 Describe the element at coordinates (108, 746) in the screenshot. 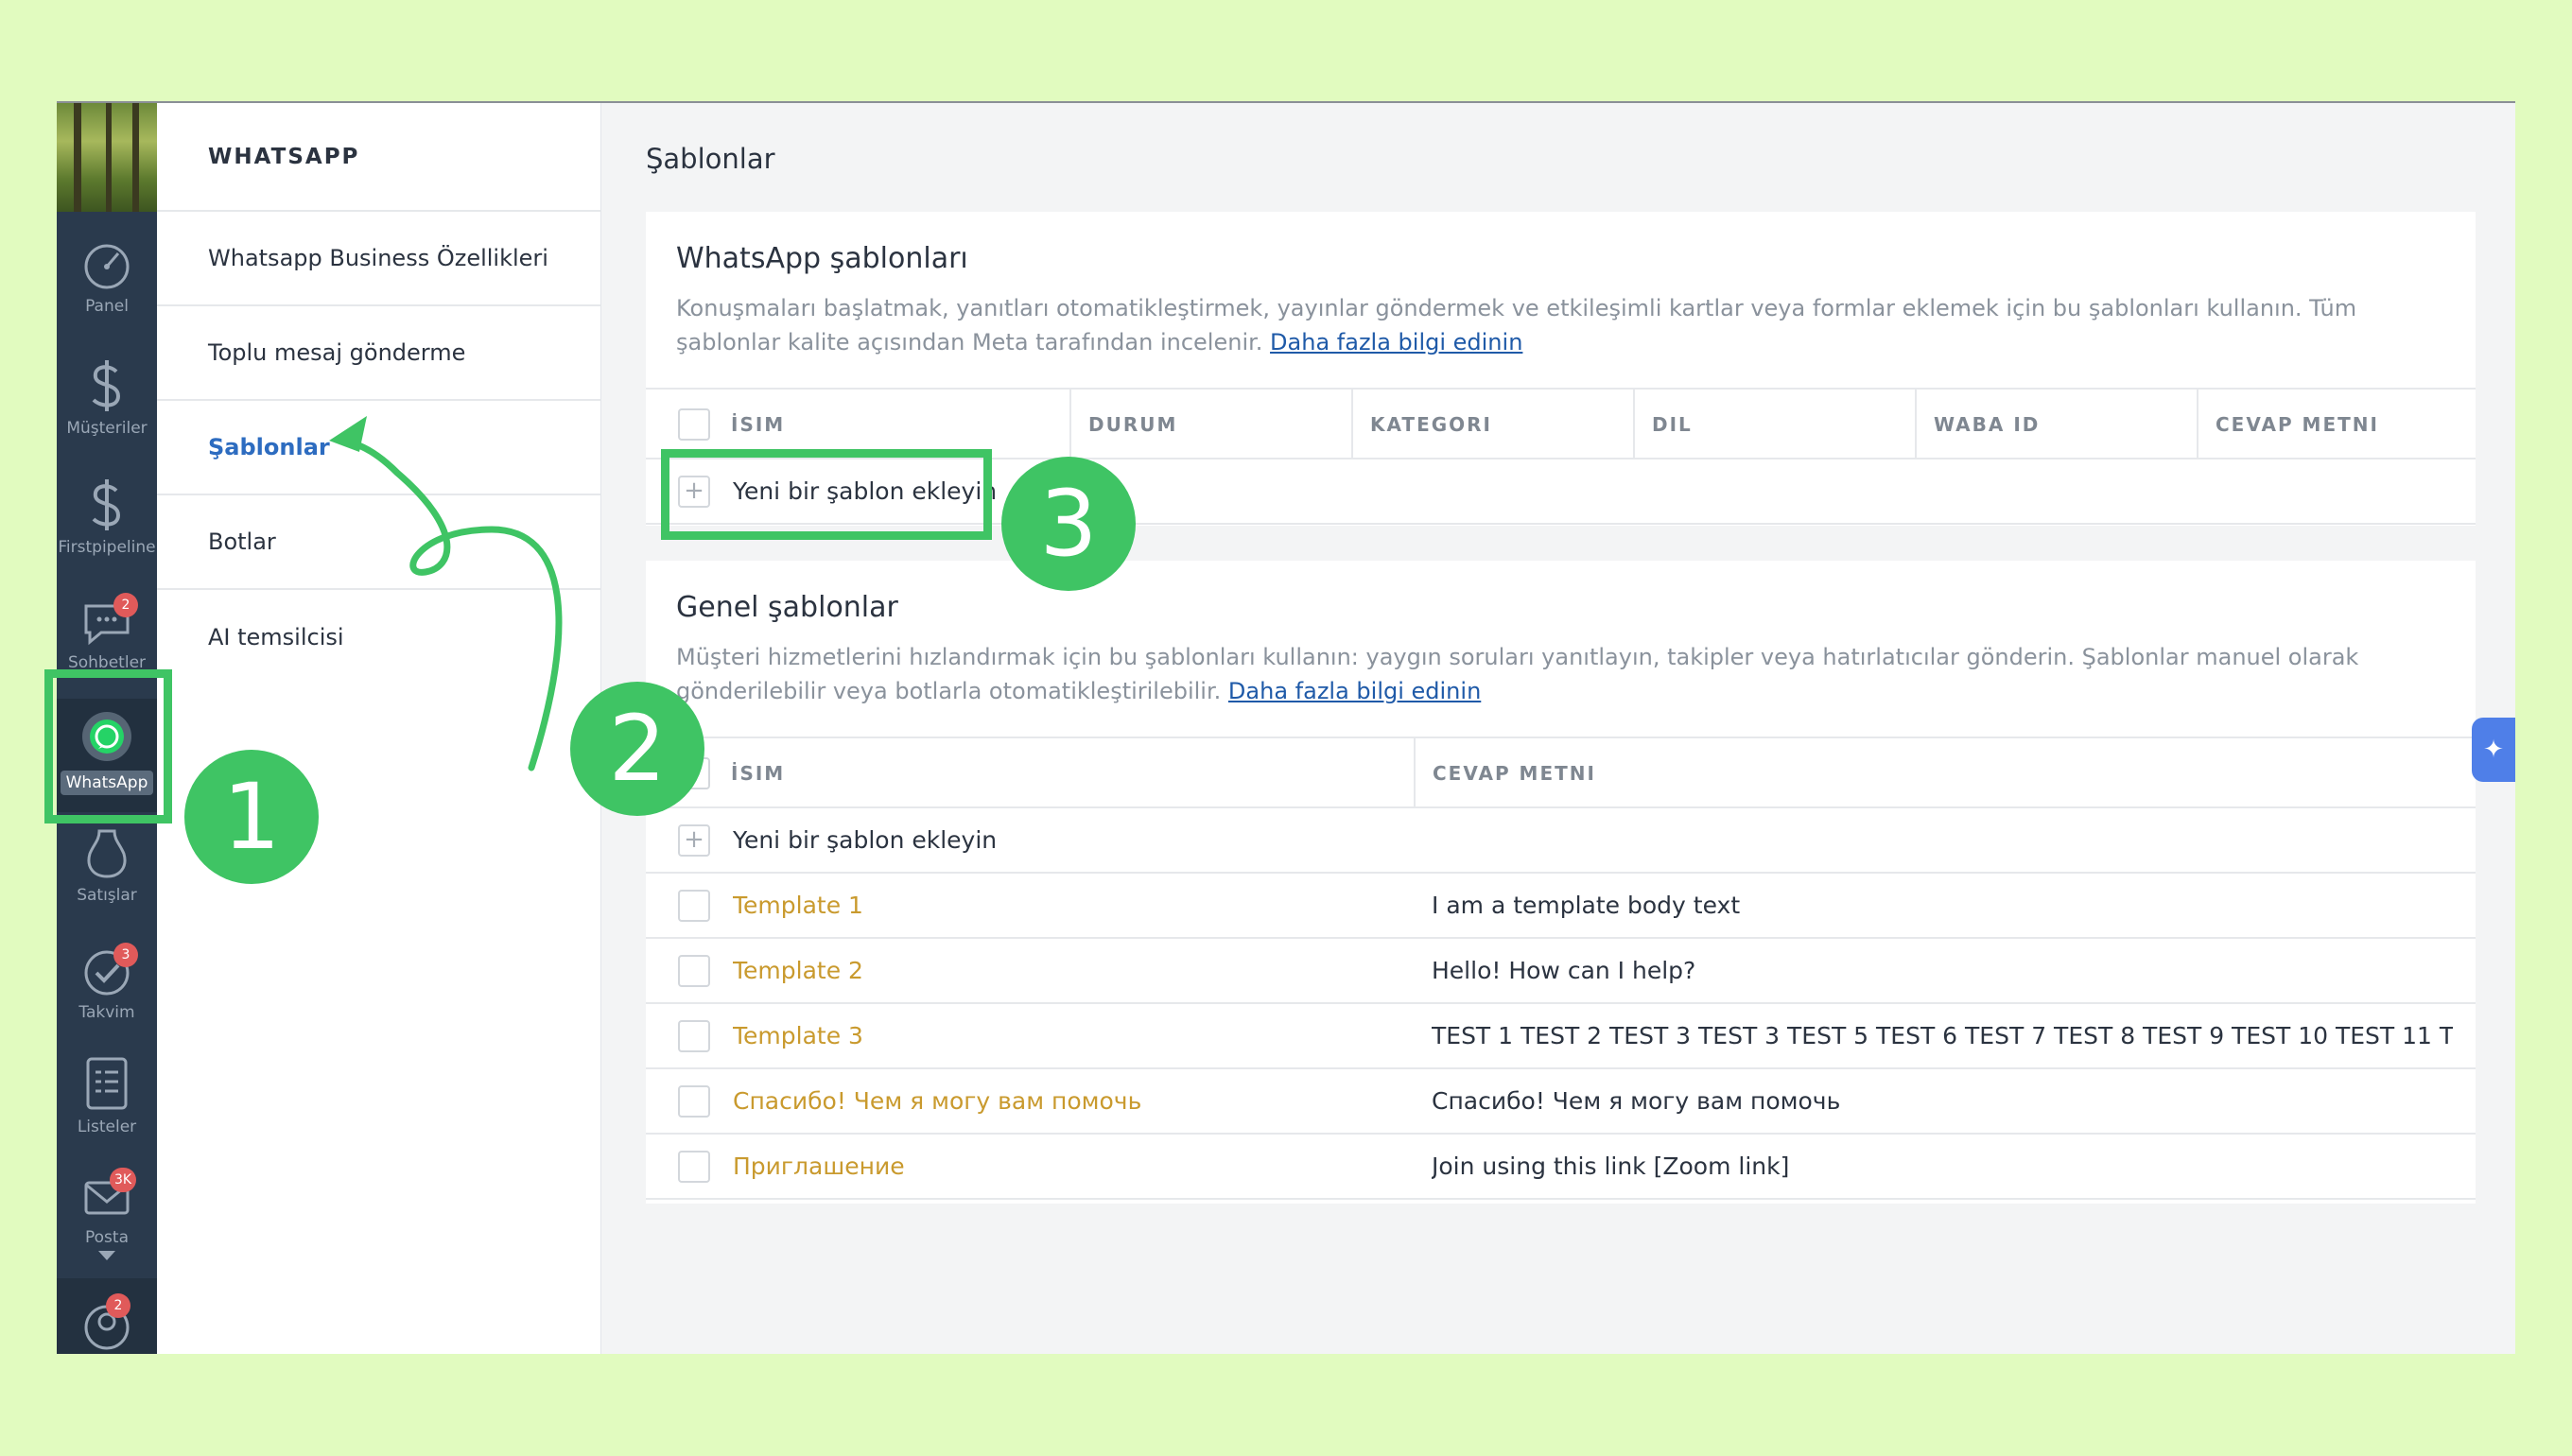

I see `highlight-whatsapp` at that location.